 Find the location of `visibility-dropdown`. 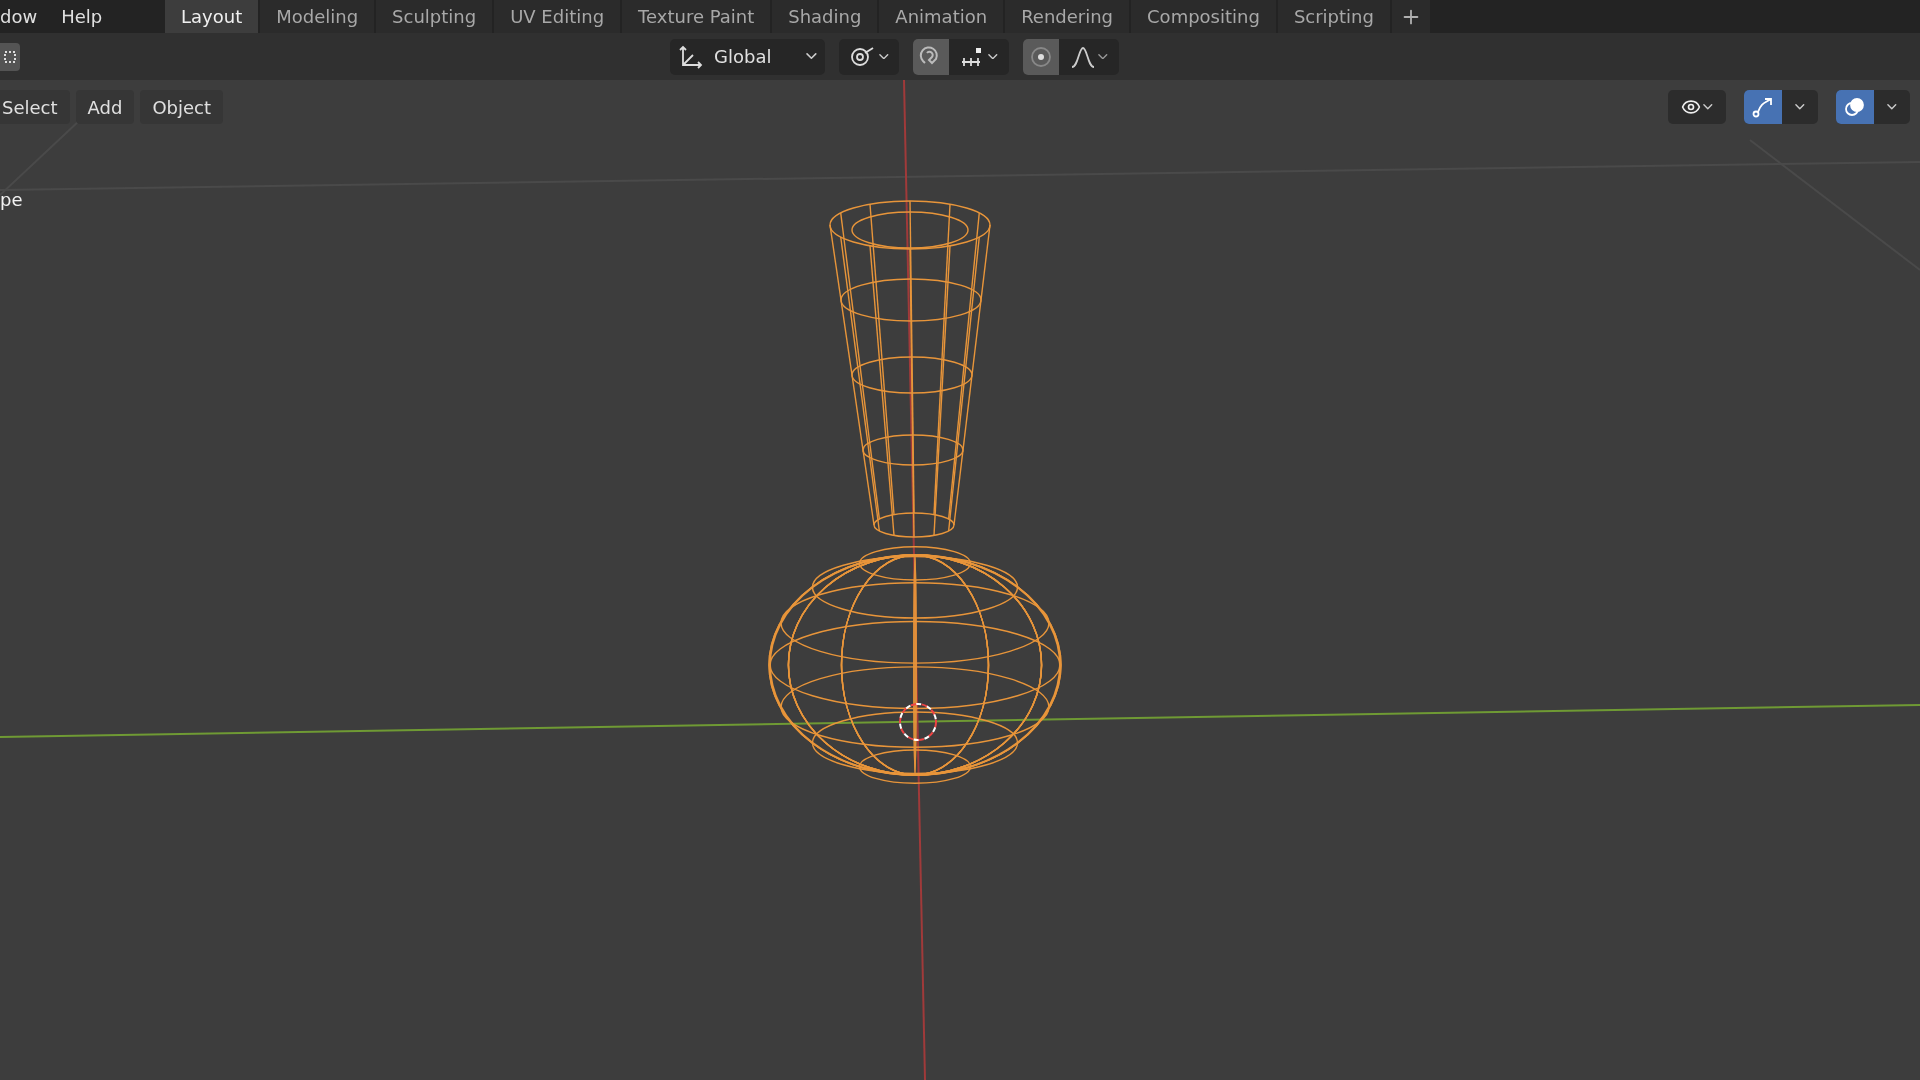

visibility-dropdown is located at coordinates (1697, 107).